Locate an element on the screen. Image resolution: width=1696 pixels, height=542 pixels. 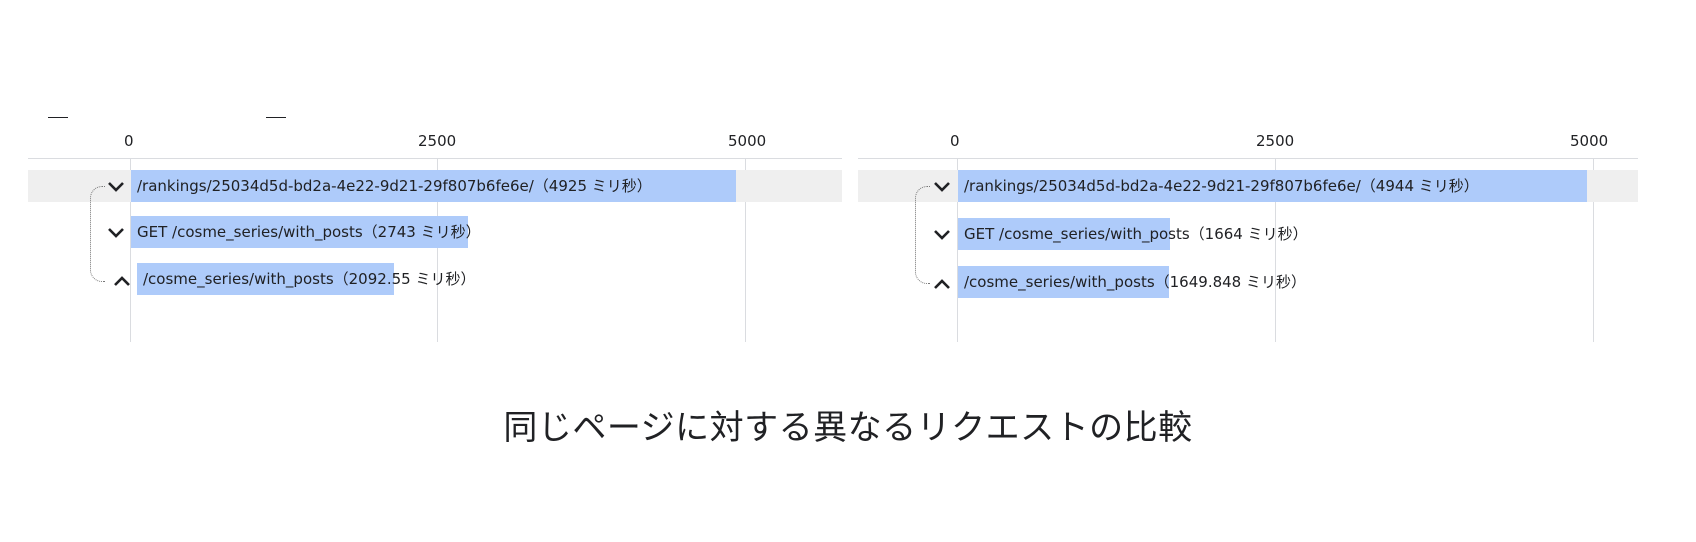
span-row: GET /cosme_series/with_posts（2743 ミリ秒） is located at coordinates (435, 232).